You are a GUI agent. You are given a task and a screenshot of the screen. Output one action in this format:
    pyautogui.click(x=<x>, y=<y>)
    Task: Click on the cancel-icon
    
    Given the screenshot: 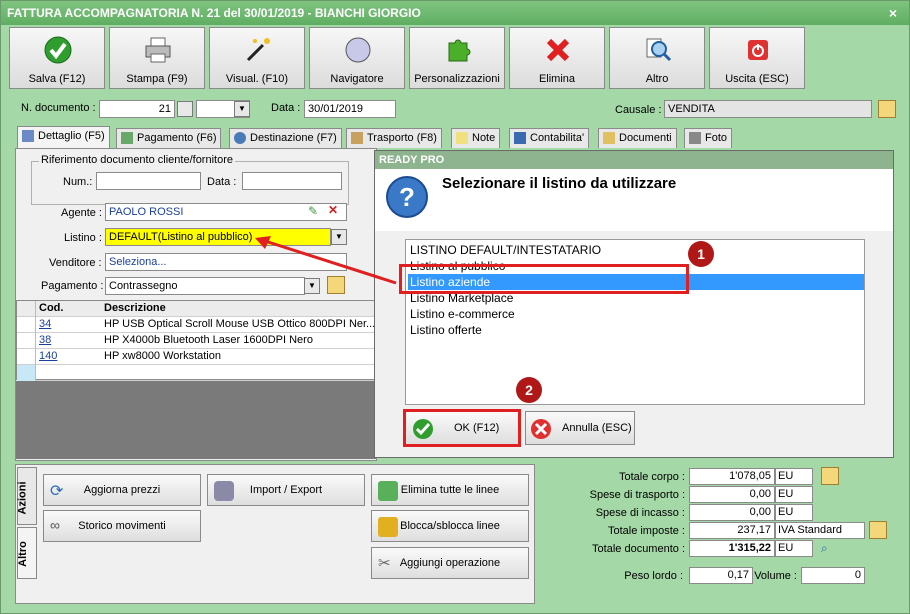 What is the action you would take?
    pyautogui.click(x=541, y=429)
    